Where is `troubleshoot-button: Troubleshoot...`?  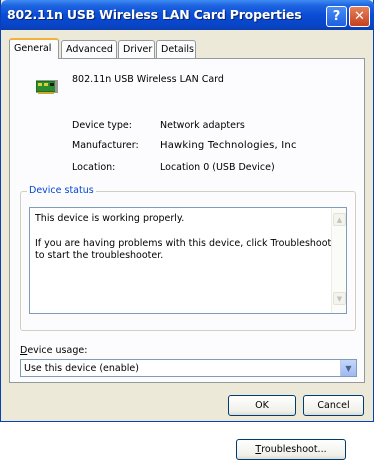
troubleshoot-button: Troubleshoot... is located at coordinates (291, 449).